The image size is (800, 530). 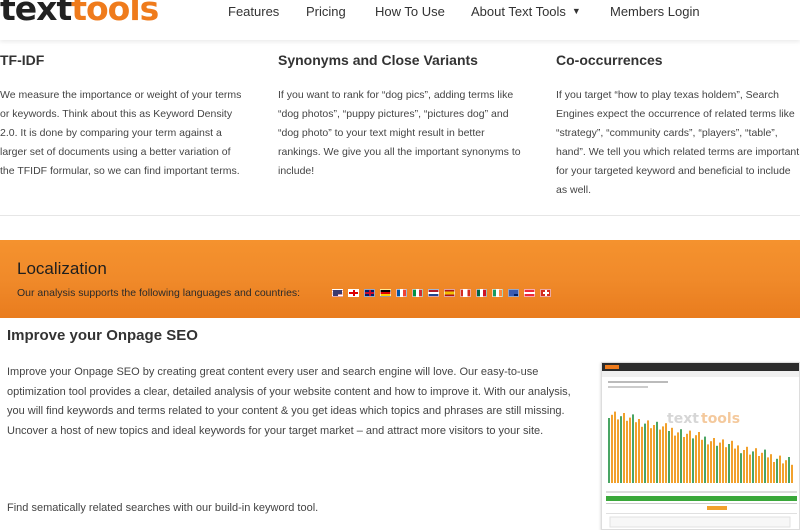 I want to click on nav-how-to-use: How To Use, so click(x=410, y=11).